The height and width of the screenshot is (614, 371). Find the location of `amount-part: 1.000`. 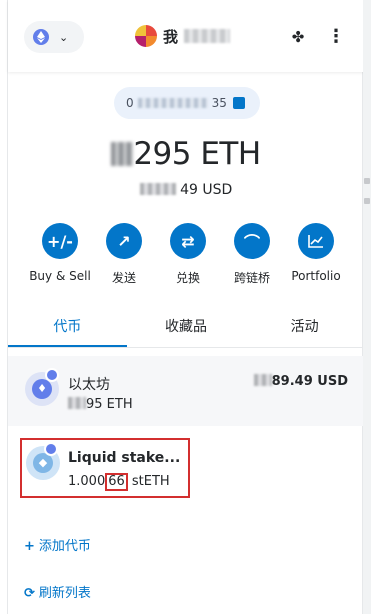

amount-part: 1.000 is located at coordinates (87, 481).